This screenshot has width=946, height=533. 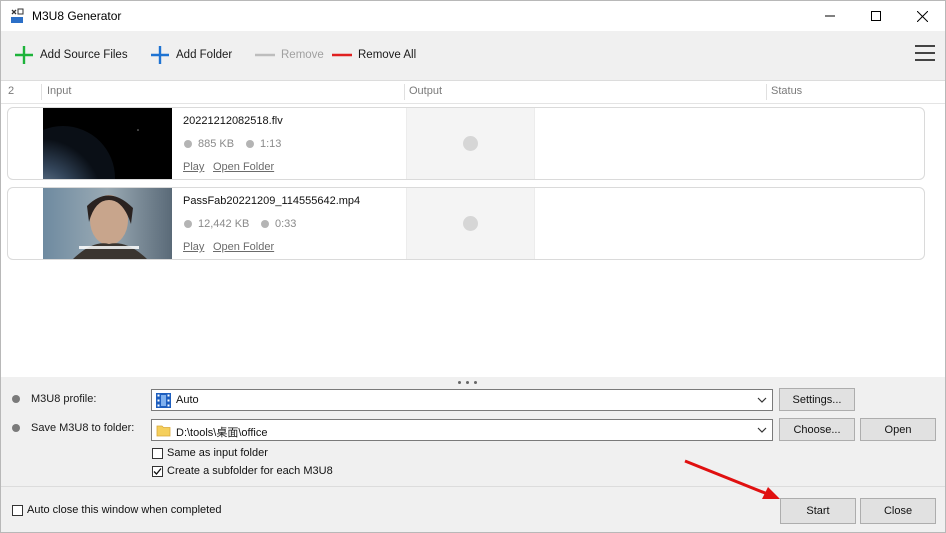 I want to click on add-folder-label: Add Folder, so click(x=204, y=55).